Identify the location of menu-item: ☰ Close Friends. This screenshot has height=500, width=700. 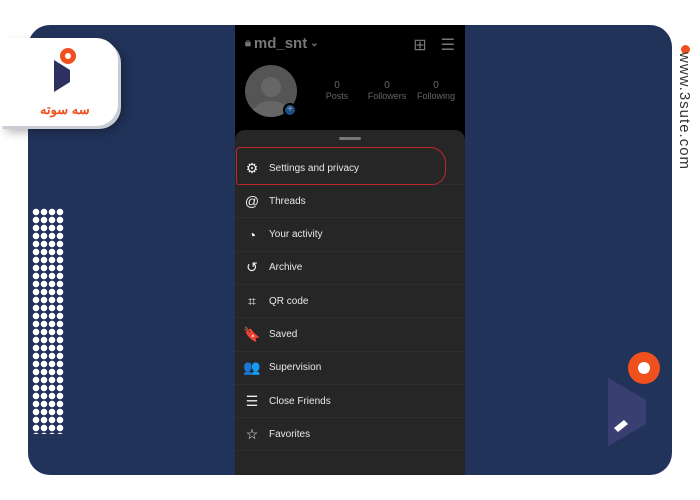
(350, 402).